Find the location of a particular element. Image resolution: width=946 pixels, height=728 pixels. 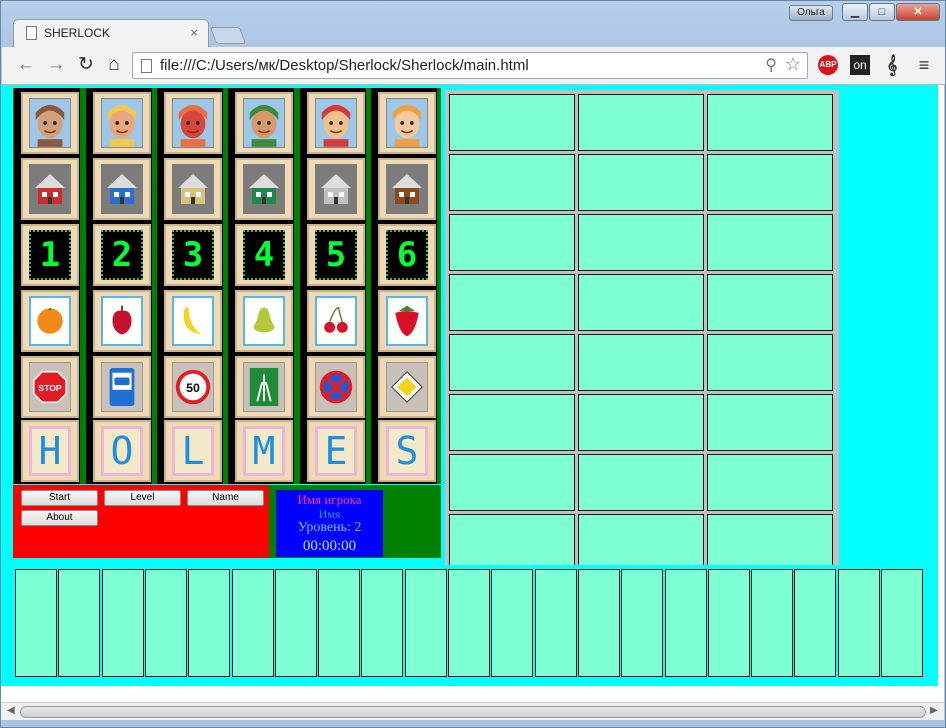

board-cell-num: 1 is located at coordinates (50, 255).